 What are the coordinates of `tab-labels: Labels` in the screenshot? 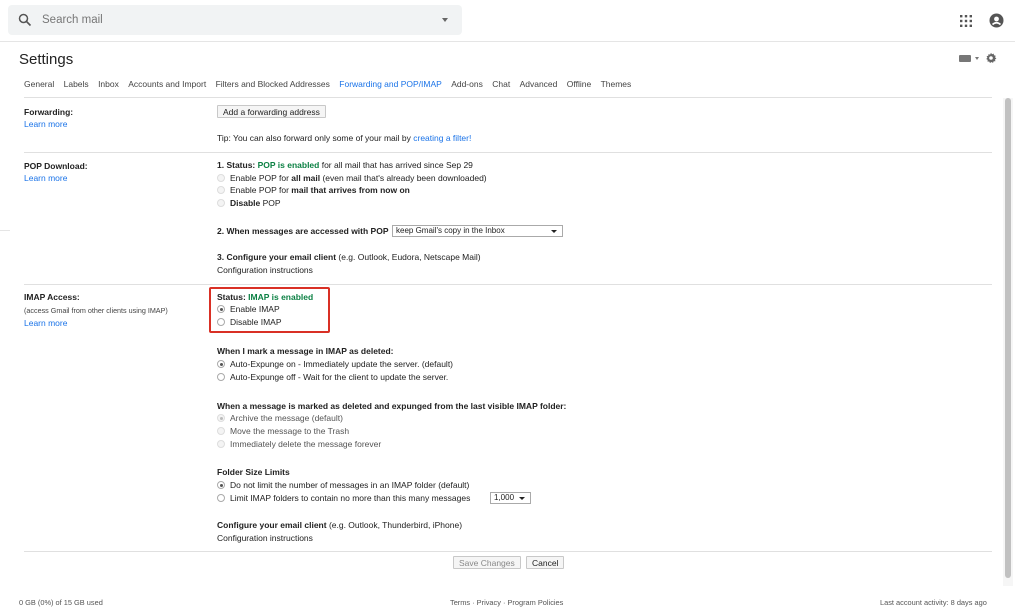 It's located at (76, 84).